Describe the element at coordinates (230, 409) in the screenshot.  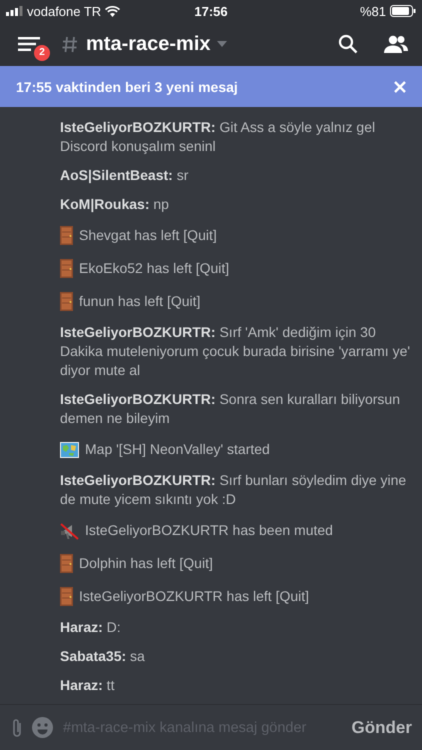
I see `chat-message: IsteGeliyorBOZKURTR: Sonra sen kuralları biliyorsun demen ne bileyim` at that location.